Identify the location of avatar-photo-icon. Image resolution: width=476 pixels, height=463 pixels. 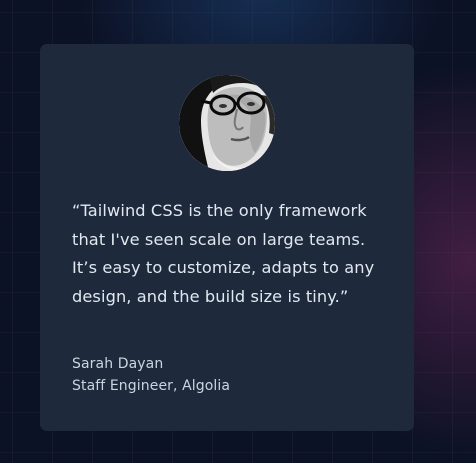
(227, 123).